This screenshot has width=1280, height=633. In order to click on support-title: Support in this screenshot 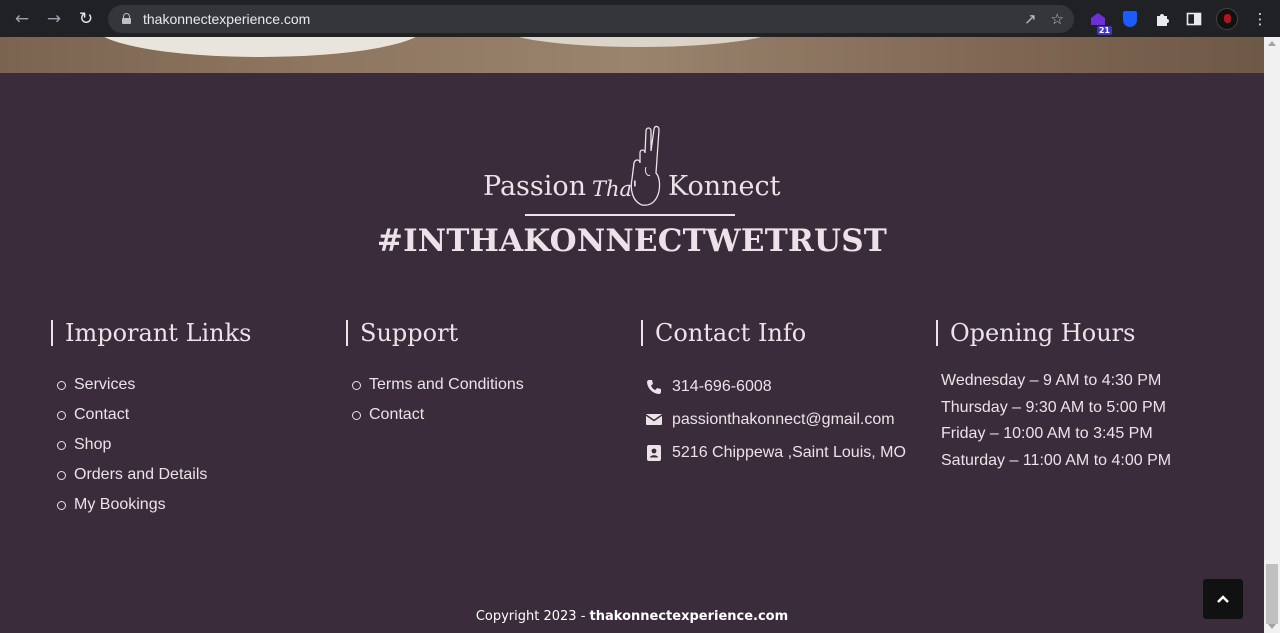, I will do `click(409, 333)`.